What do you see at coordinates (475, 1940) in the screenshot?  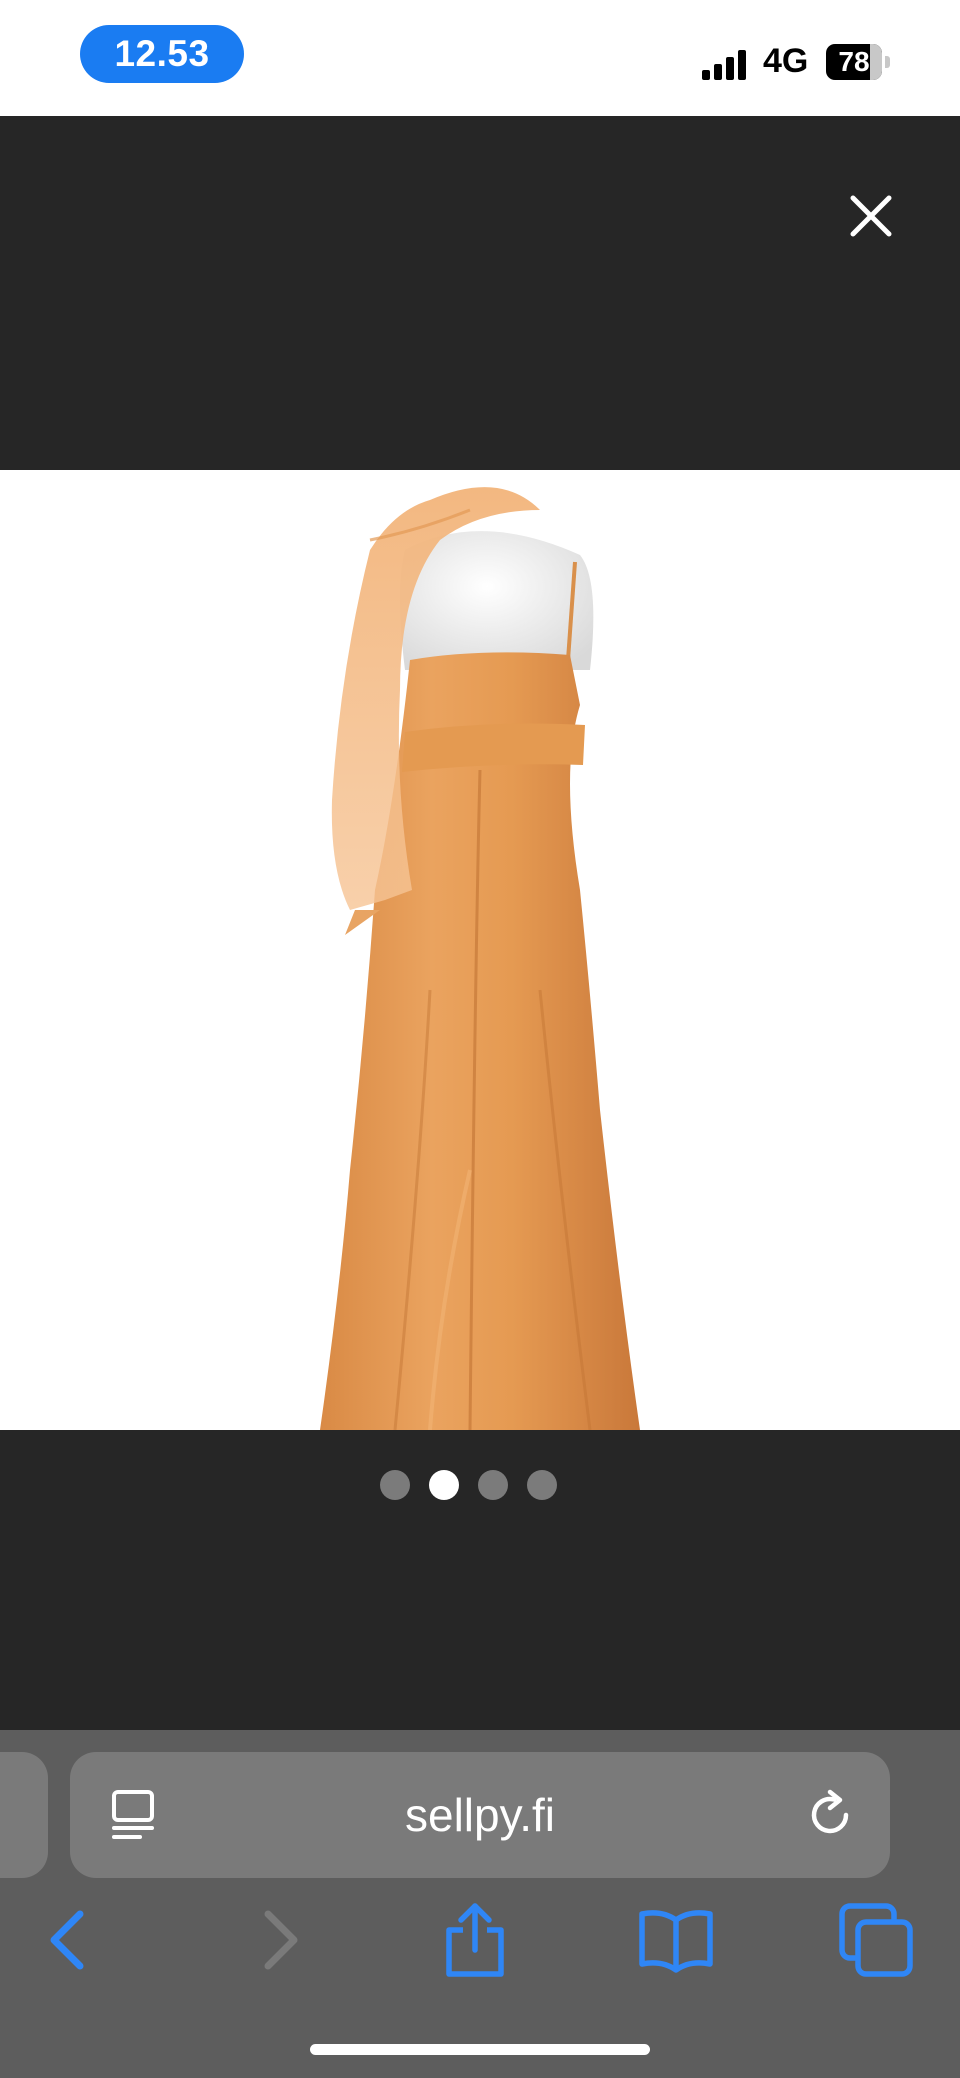 I see `share-button` at bounding box center [475, 1940].